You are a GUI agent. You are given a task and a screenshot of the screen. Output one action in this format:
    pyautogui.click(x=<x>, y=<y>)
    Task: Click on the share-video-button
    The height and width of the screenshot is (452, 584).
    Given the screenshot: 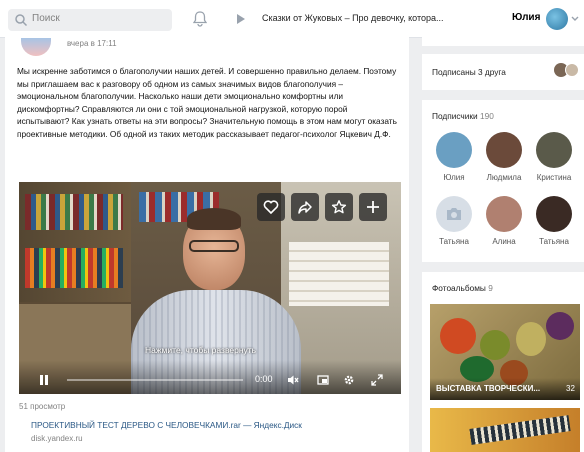 What is the action you would take?
    pyautogui.click(x=305, y=207)
    